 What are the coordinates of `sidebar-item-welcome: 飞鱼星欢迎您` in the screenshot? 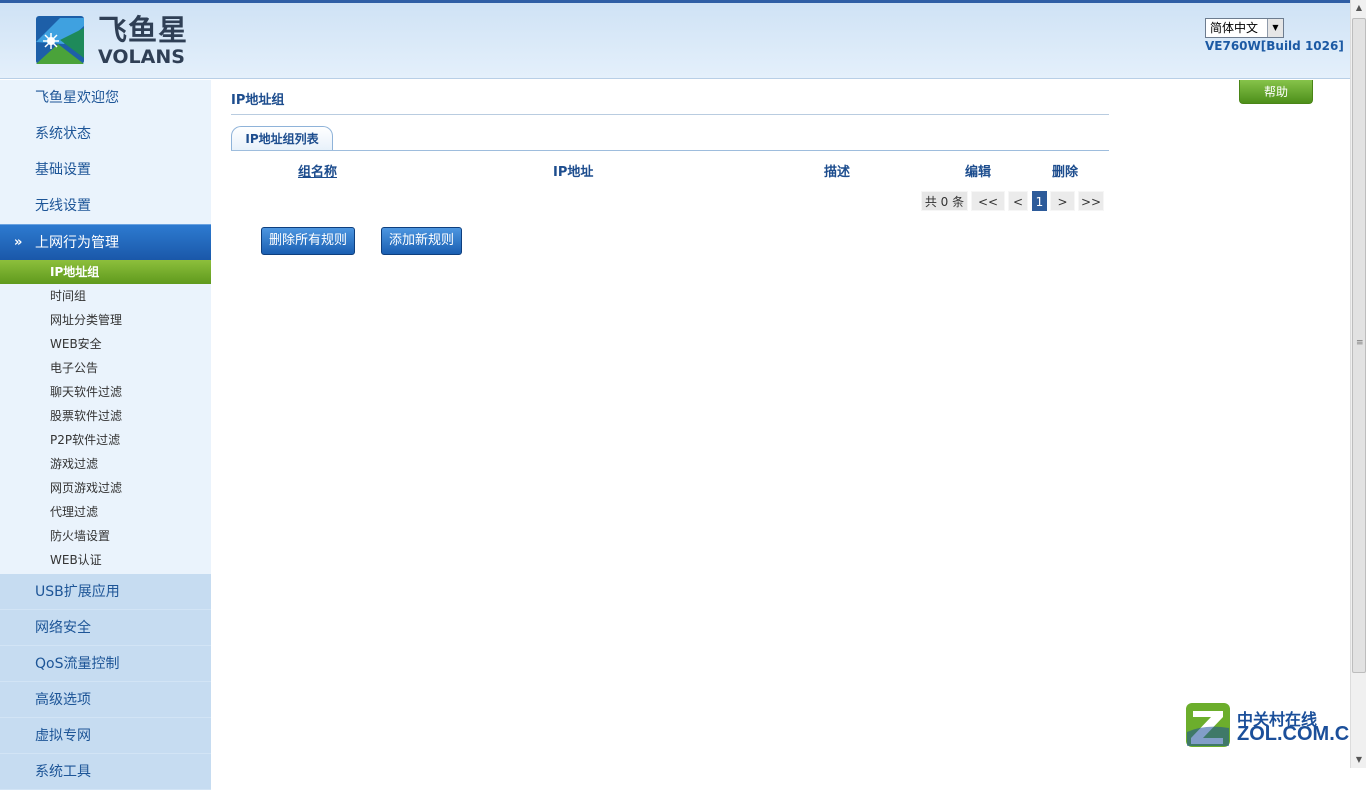 It's located at (105, 98).